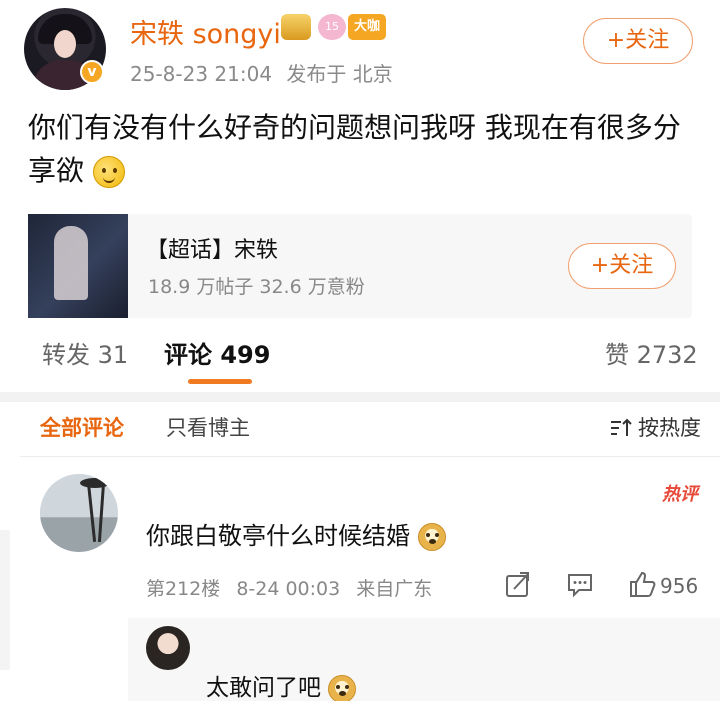  What do you see at coordinates (79, 513) in the screenshot?
I see `commenter-avatar` at bounding box center [79, 513].